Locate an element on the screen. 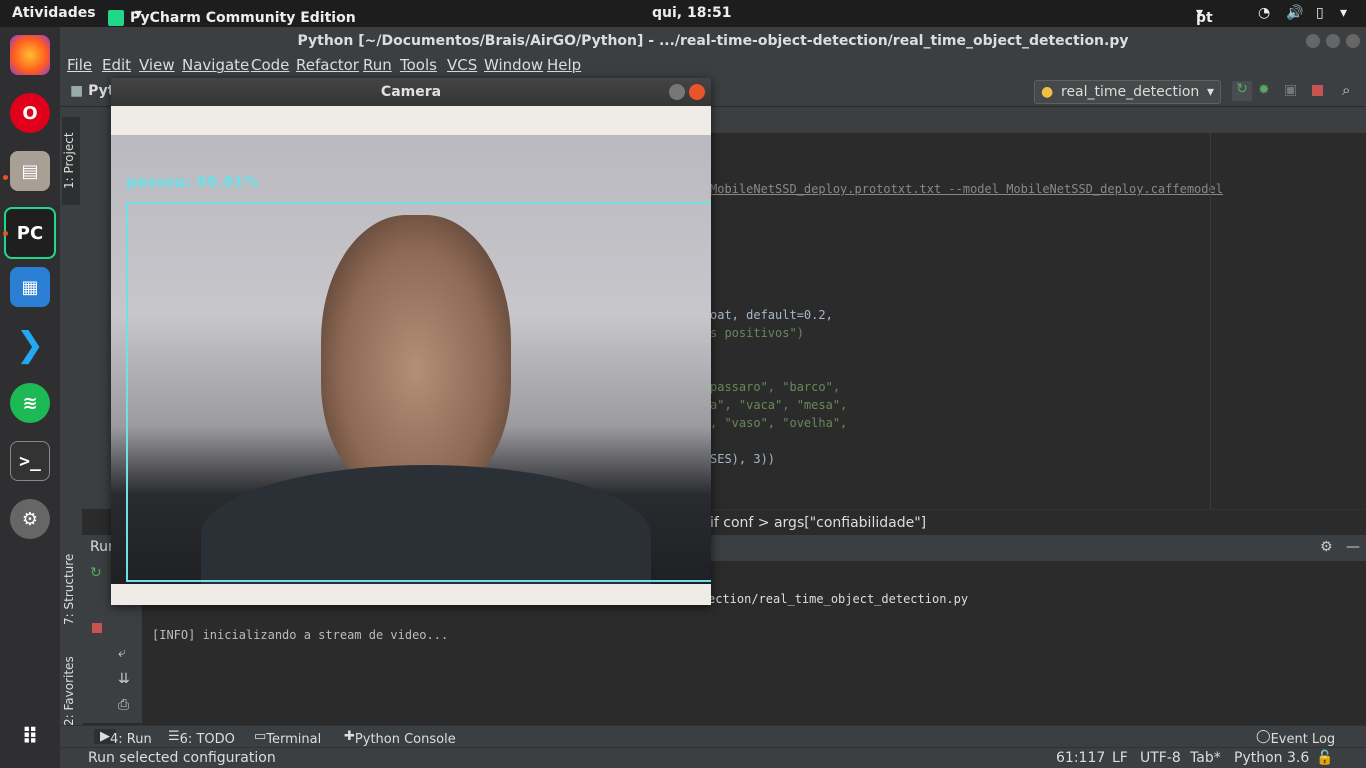  camera-window-title: Camera is located at coordinates (411, 92).